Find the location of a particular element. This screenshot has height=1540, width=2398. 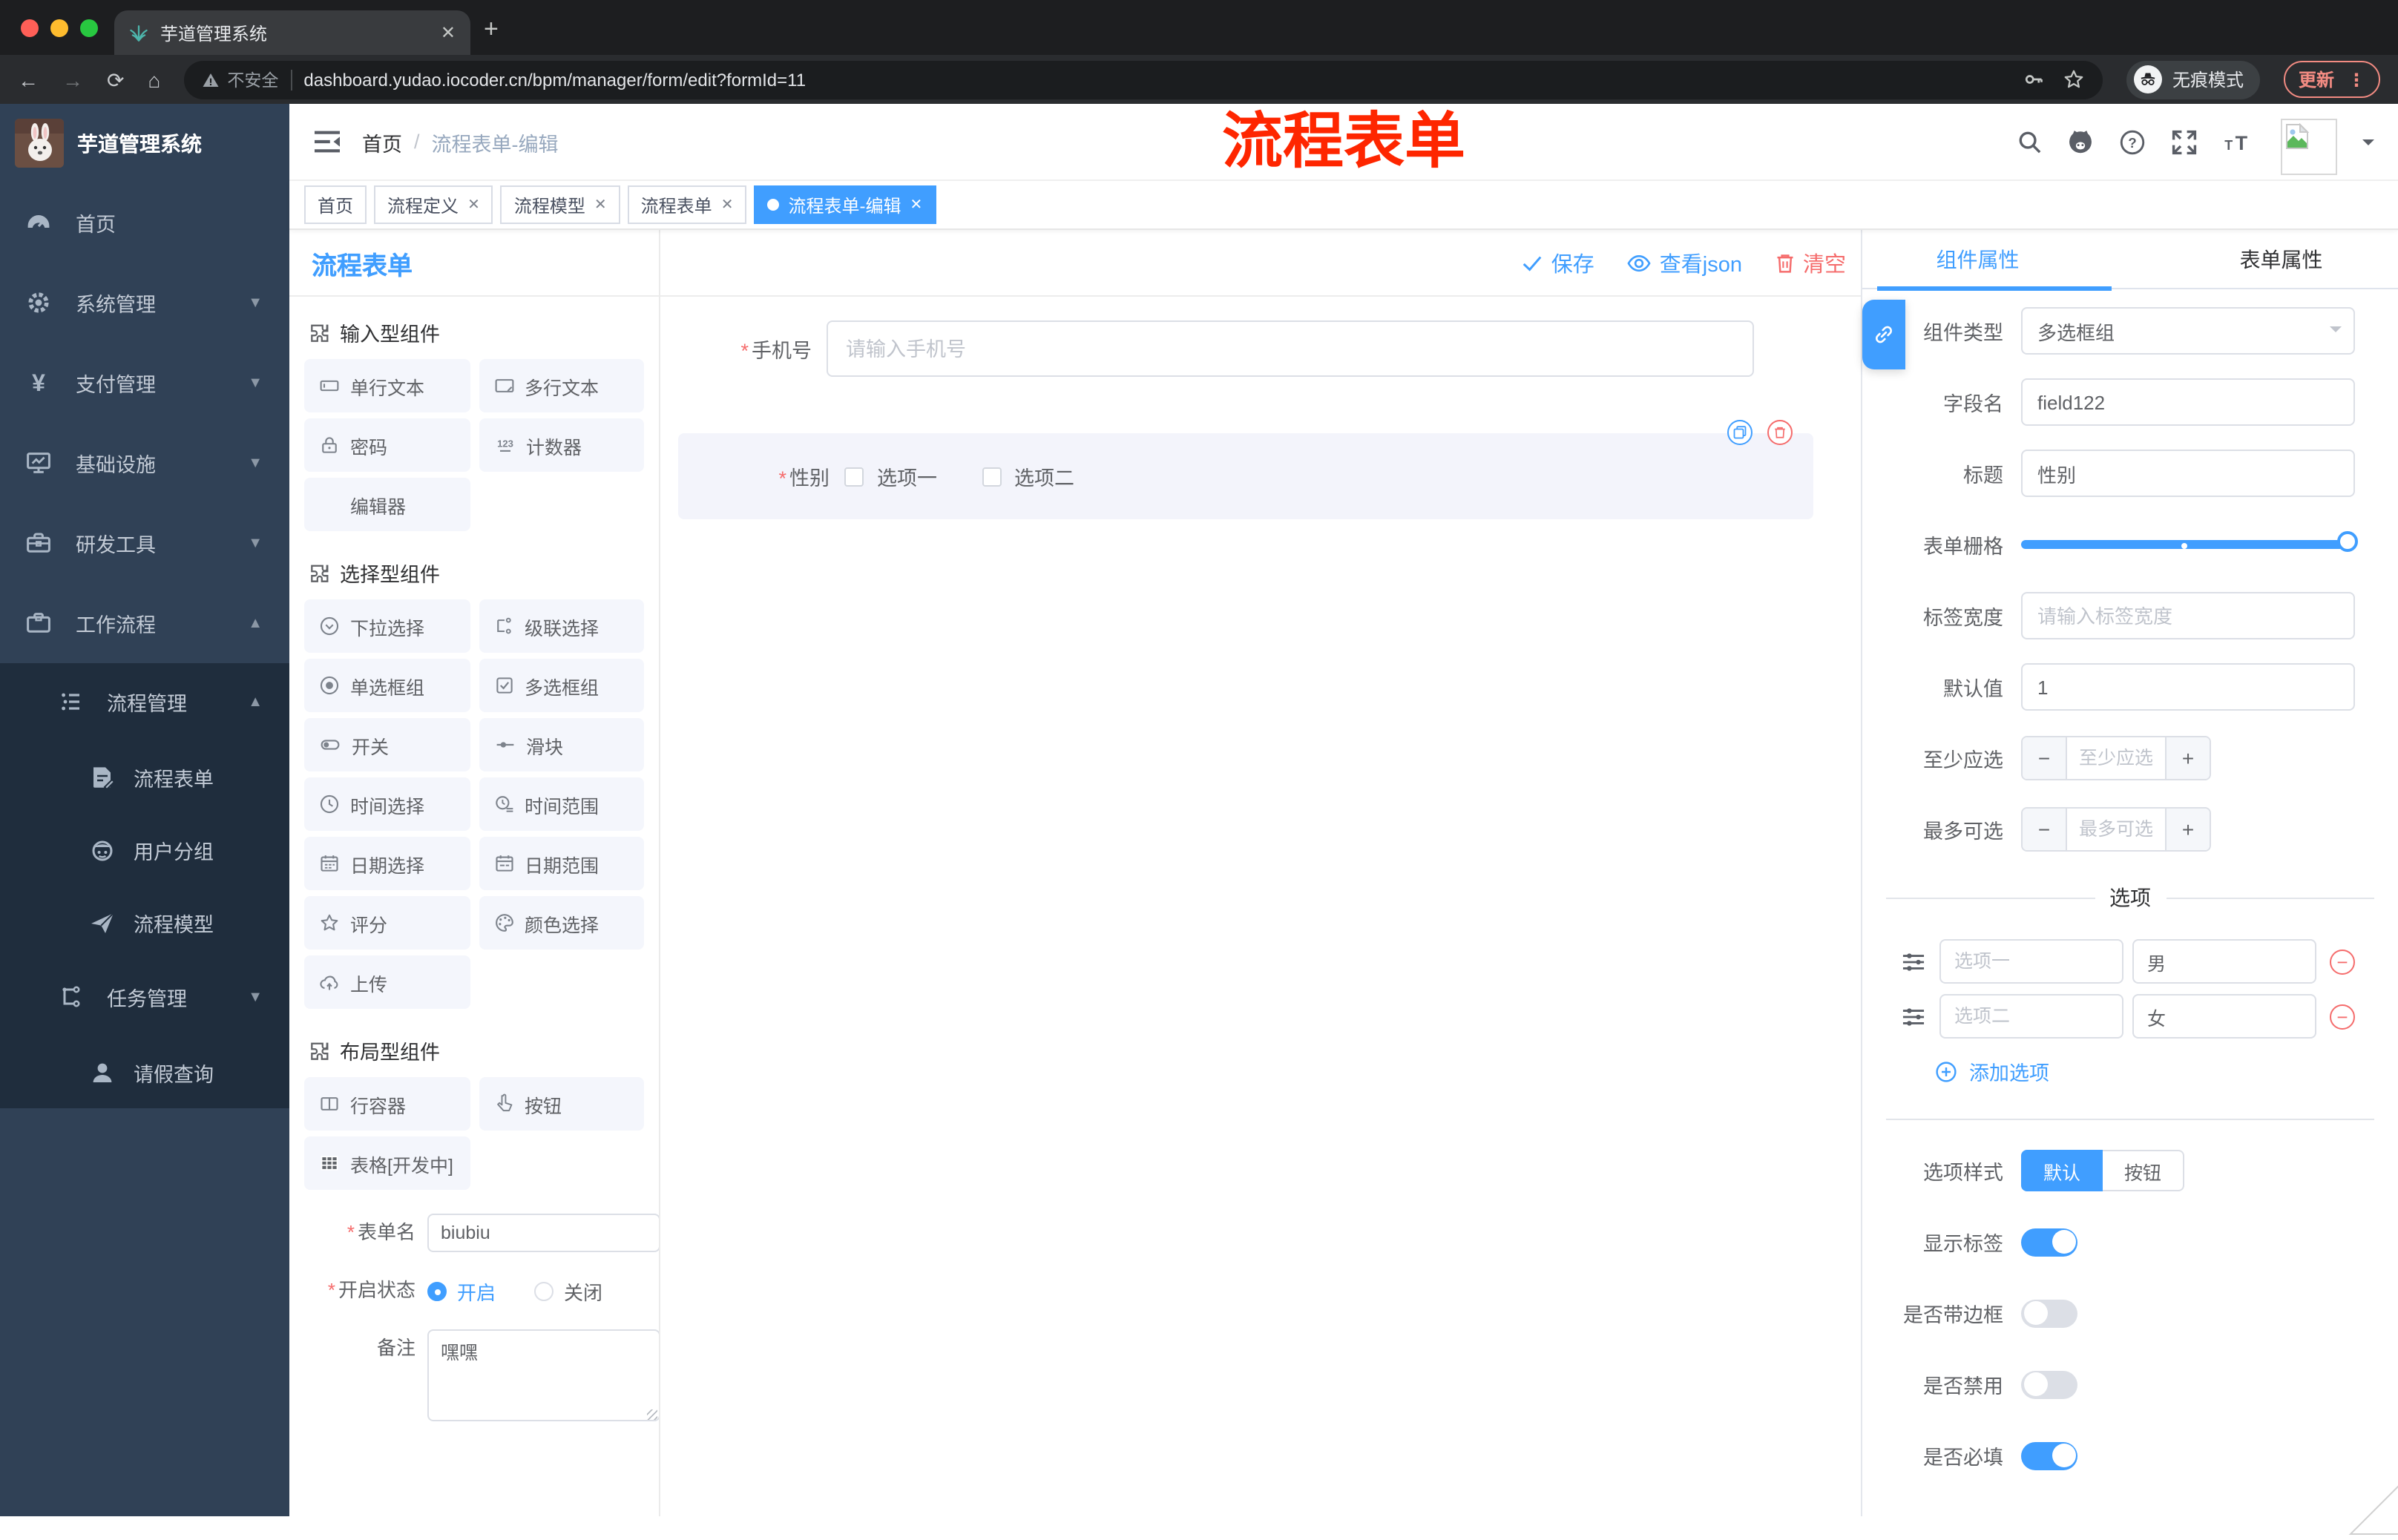

sidebar-item-workflow: 工作流程 ▲ is located at coordinates (144, 623).